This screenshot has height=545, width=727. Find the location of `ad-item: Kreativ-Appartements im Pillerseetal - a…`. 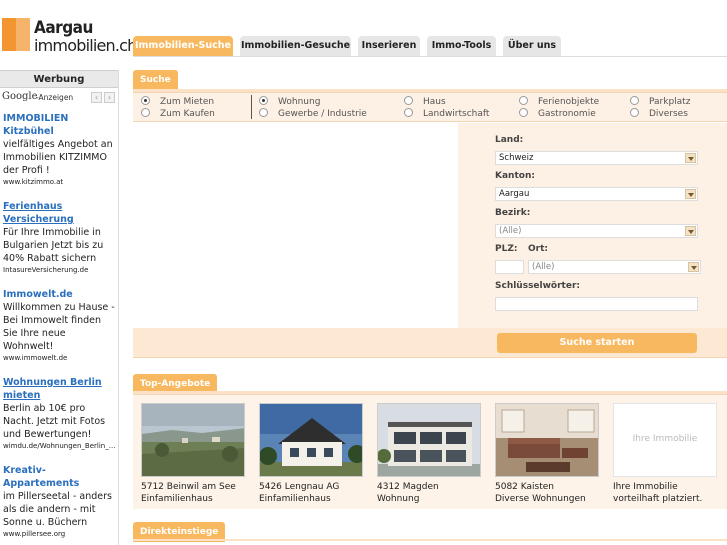

ad-item: Kreativ-Appartements im Pillerseetal - a… is located at coordinates (59, 502).